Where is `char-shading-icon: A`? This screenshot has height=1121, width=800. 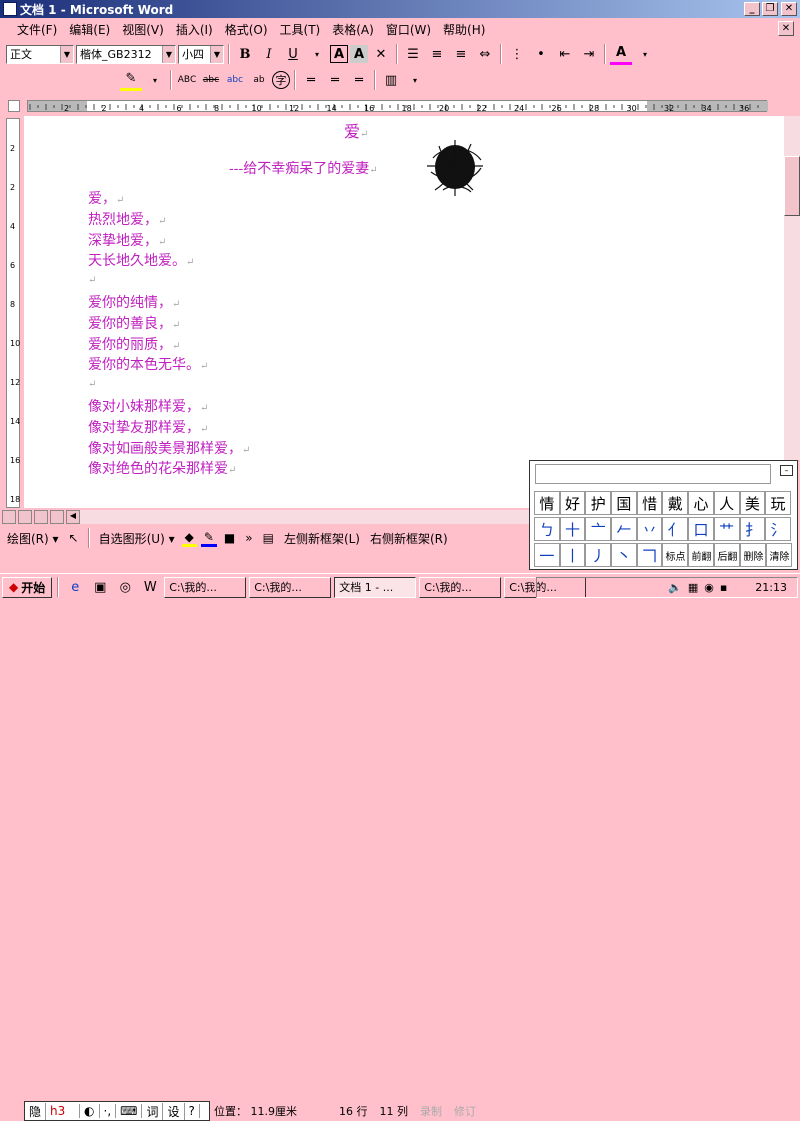
char-shading-icon: A is located at coordinates (359, 54).